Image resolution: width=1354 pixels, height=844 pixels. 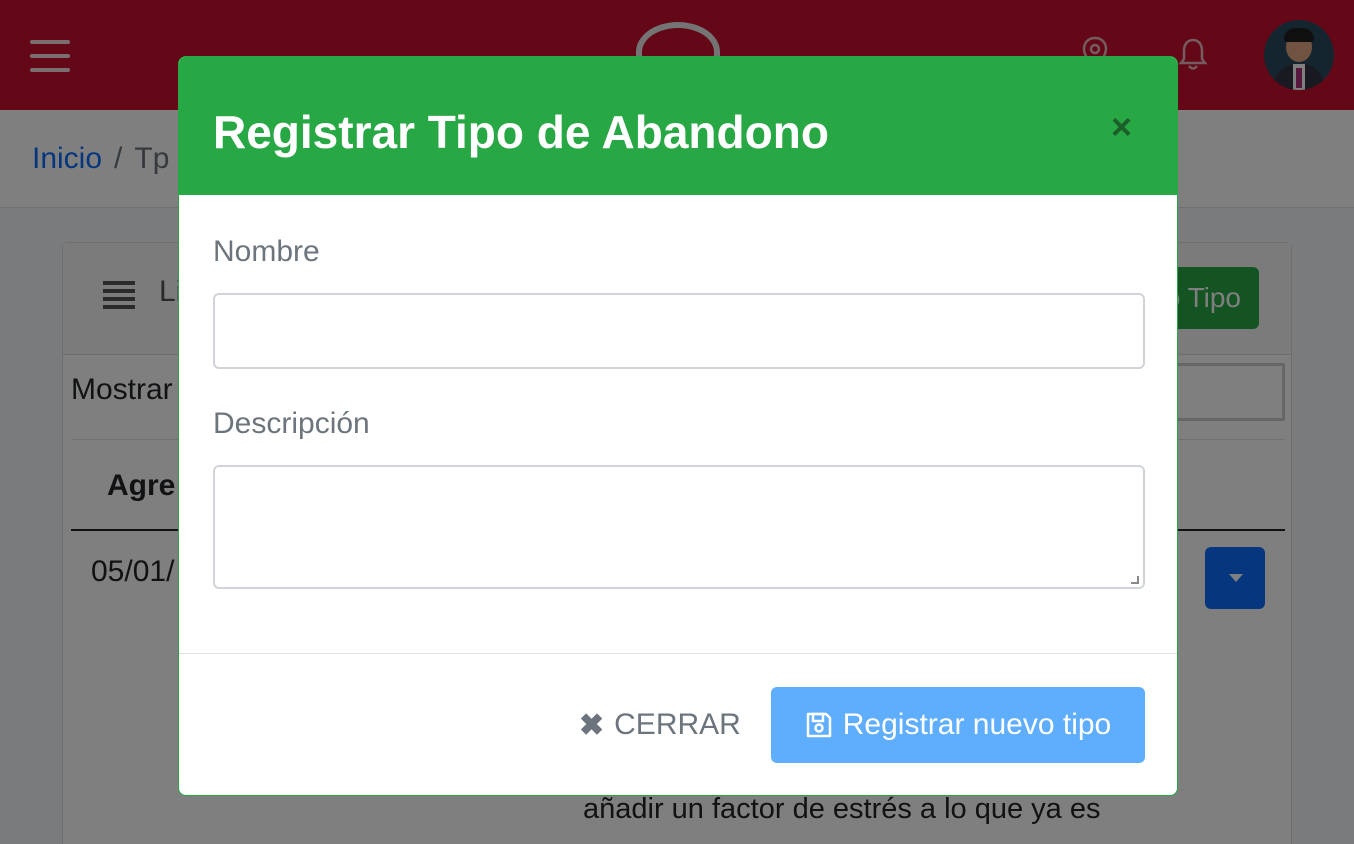 What do you see at coordinates (291, 423) in the screenshot?
I see `descripcion-label: Descripción` at bounding box center [291, 423].